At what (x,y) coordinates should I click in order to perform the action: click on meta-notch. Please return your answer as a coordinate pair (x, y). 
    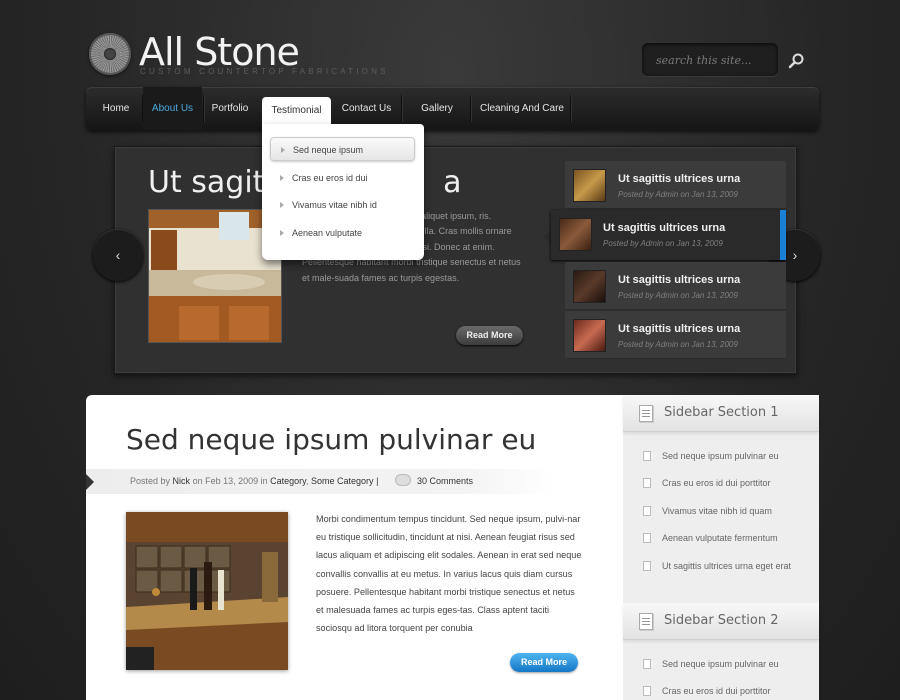
    Looking at the image, I should click on (90, 482).